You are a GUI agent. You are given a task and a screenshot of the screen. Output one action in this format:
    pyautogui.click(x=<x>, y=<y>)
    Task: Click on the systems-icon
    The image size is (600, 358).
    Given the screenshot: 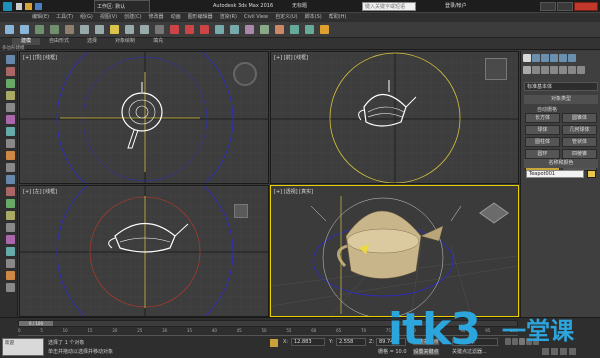 What is the action you would take?
    pyautogui.click(x=581, y=70)
    